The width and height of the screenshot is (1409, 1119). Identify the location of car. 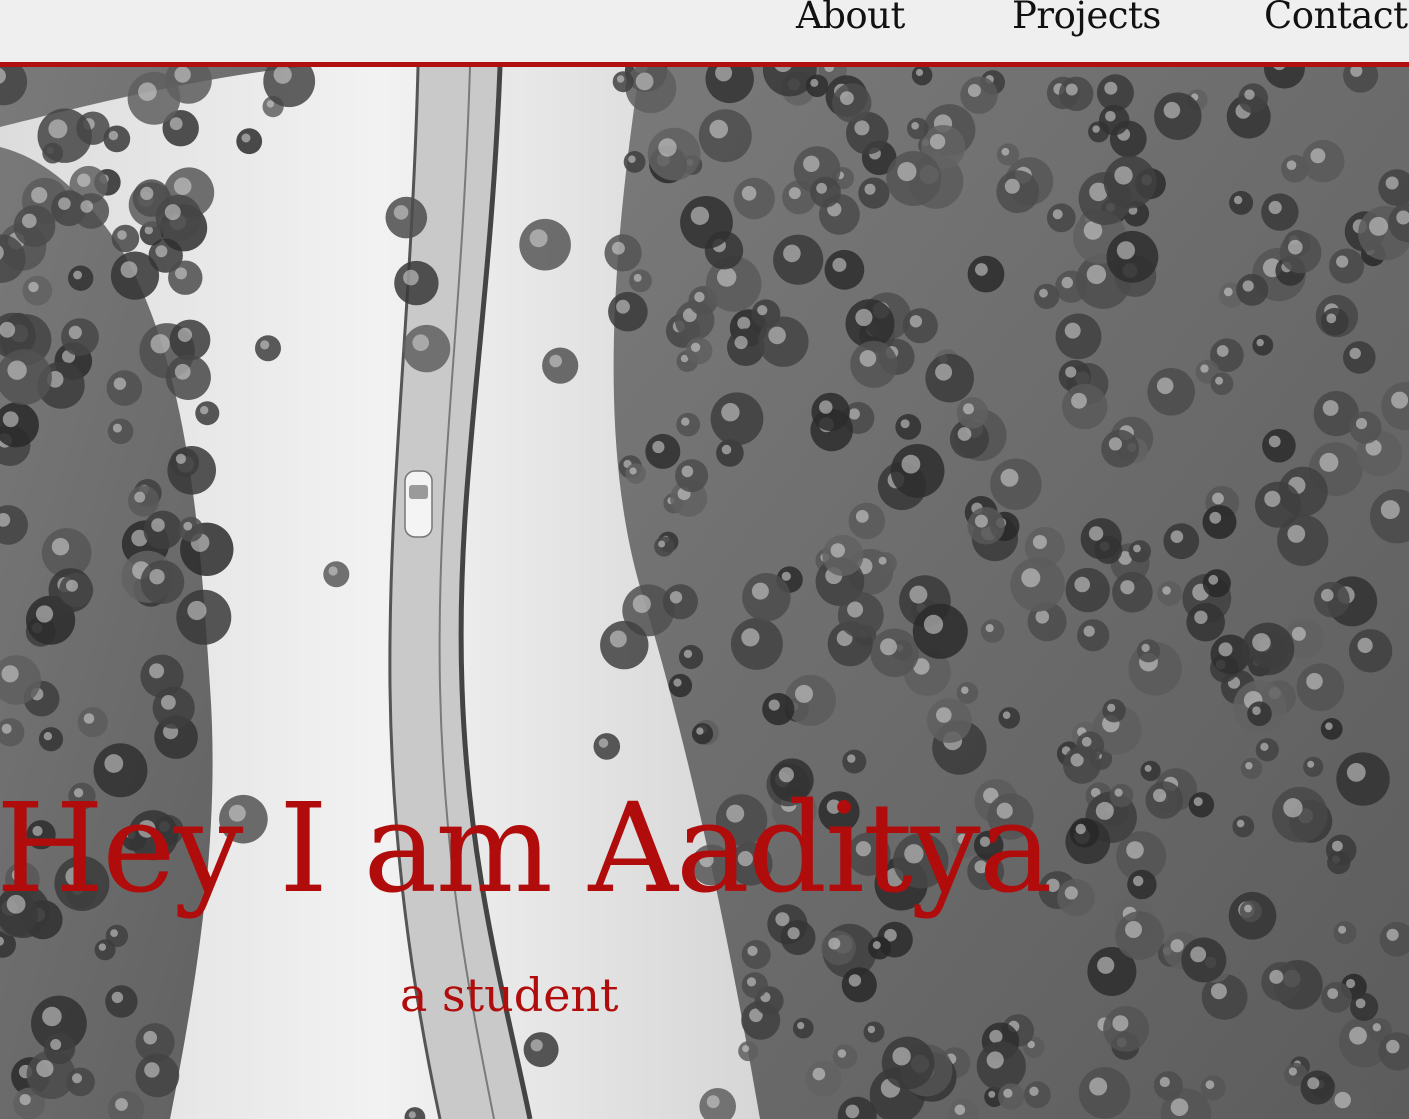
(418, 504).